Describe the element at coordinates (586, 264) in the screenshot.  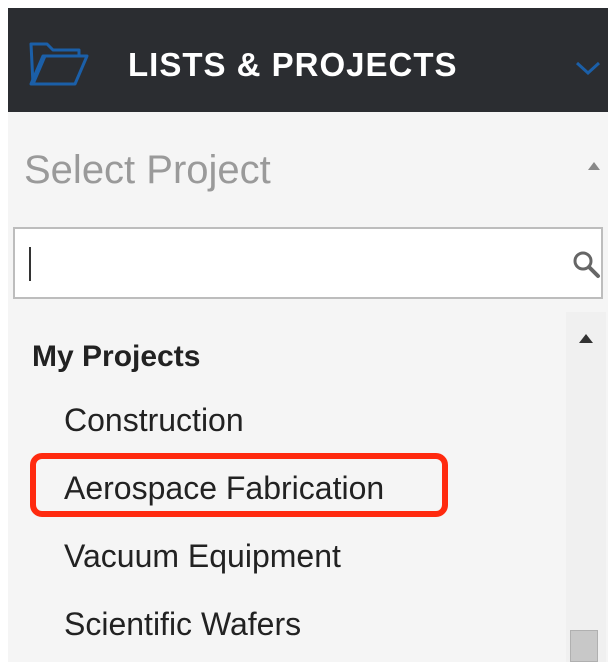
I see `search-icon` at that location.